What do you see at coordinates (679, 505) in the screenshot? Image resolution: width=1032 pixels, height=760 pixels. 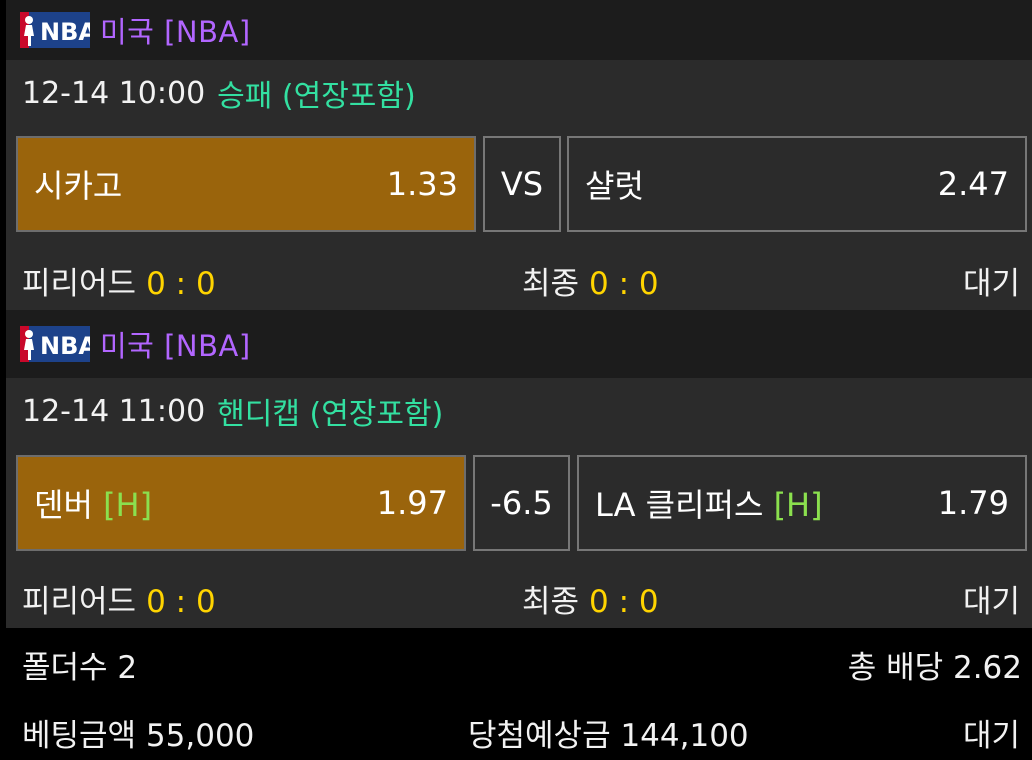 I see `away-team-label: LA 클리퍼스` at bounding box center [679, 505].